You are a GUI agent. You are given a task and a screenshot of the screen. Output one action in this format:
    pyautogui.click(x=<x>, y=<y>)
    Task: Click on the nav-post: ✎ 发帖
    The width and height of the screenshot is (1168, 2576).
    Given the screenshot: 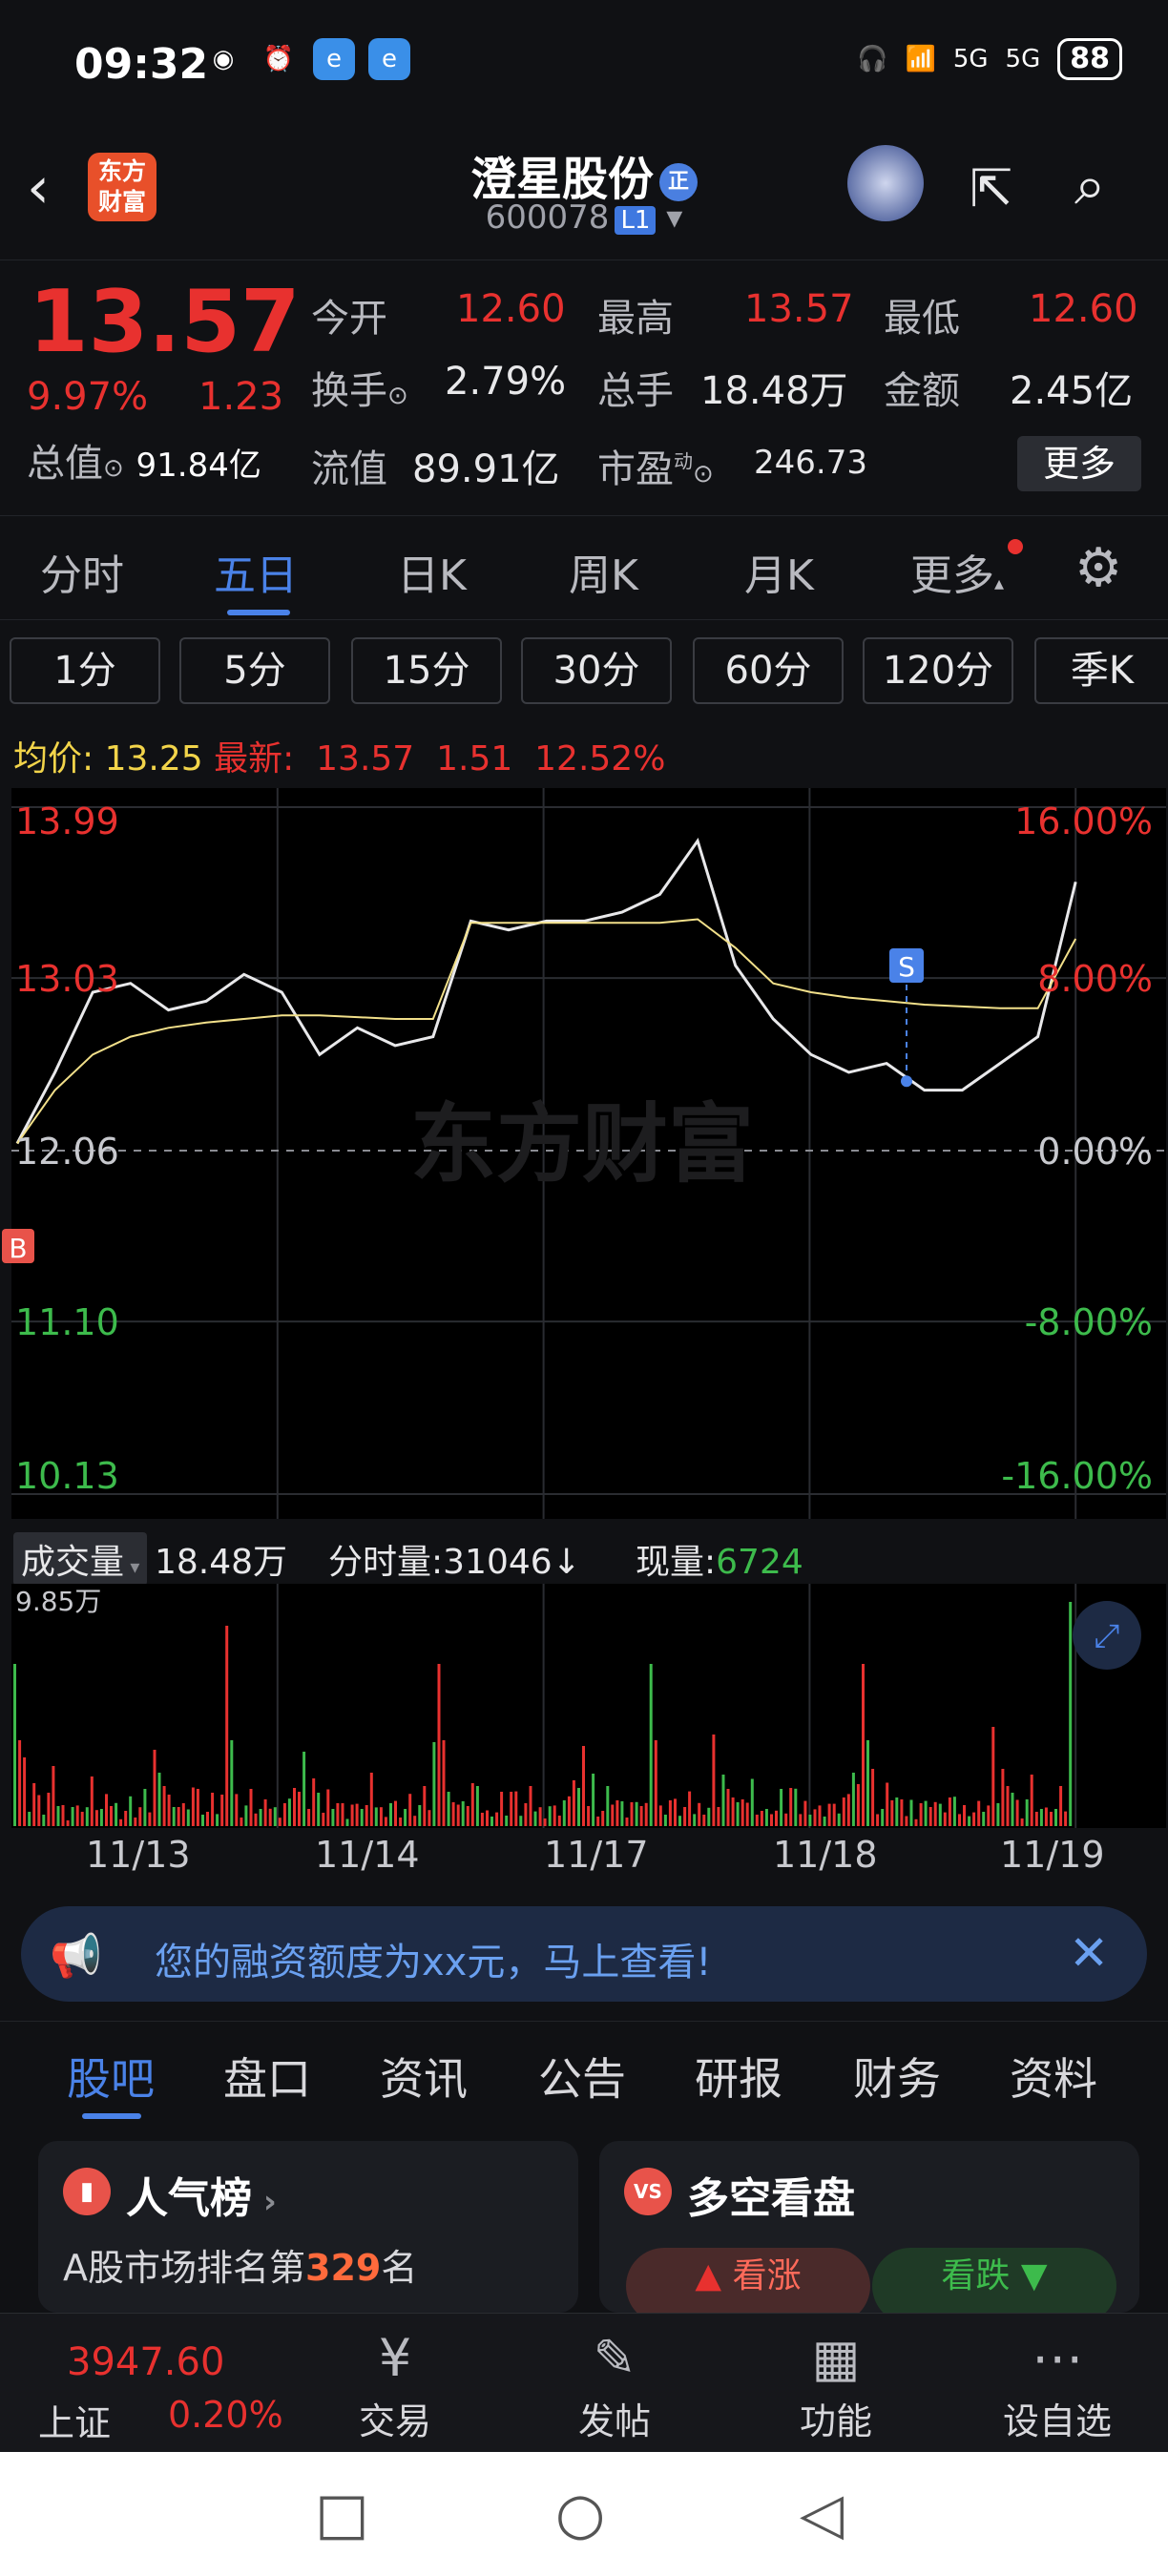 What is the action you would take?
    pyautogui.click(x=614, y=2384)
    